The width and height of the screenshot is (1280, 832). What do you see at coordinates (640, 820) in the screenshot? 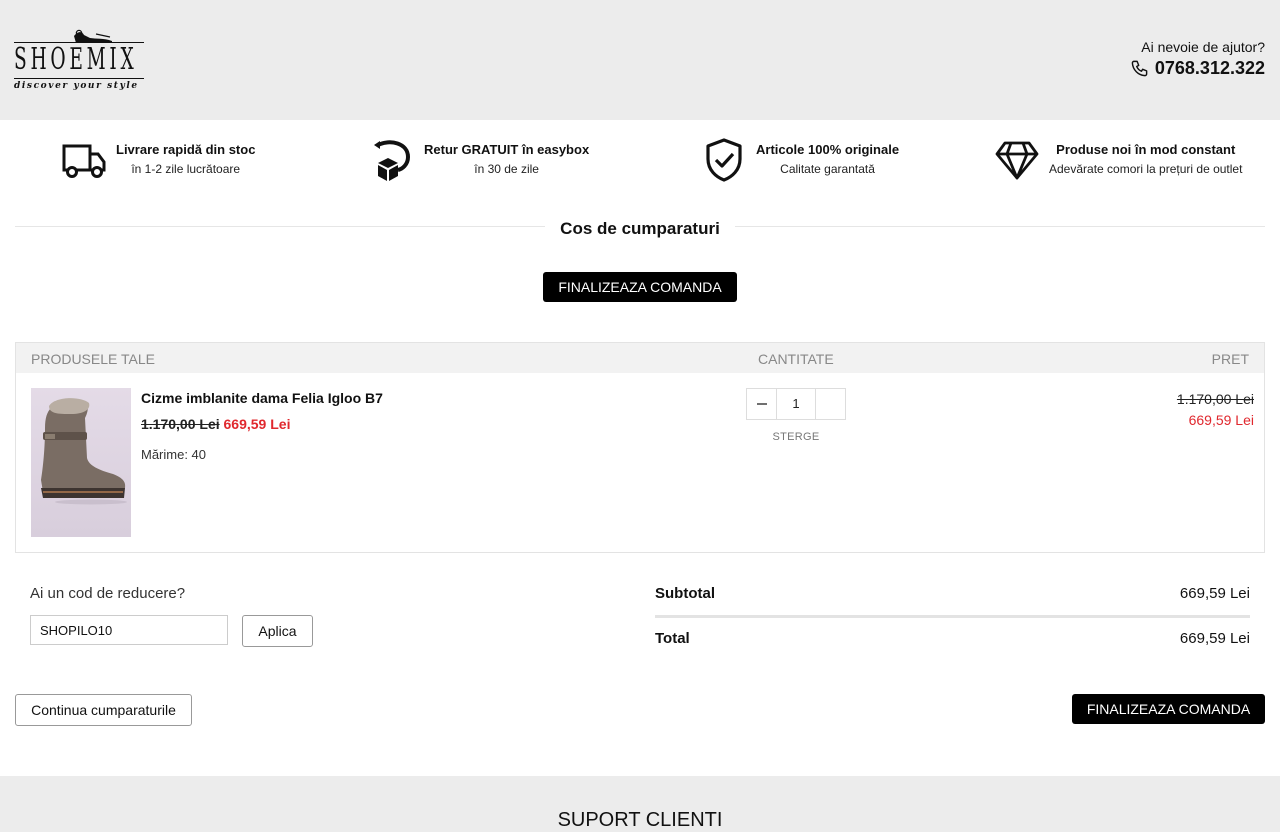
I see `footer-title: SUPORT CLIENTI` at bounding box center [640, 820].